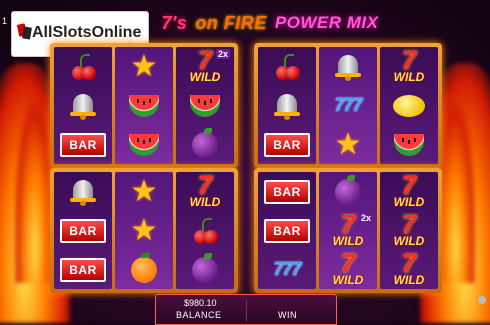  What do you see at coordinates (231, 22) in the screenshot?
I see `title-fire: on FIRE` at bounding box center [231, 22].